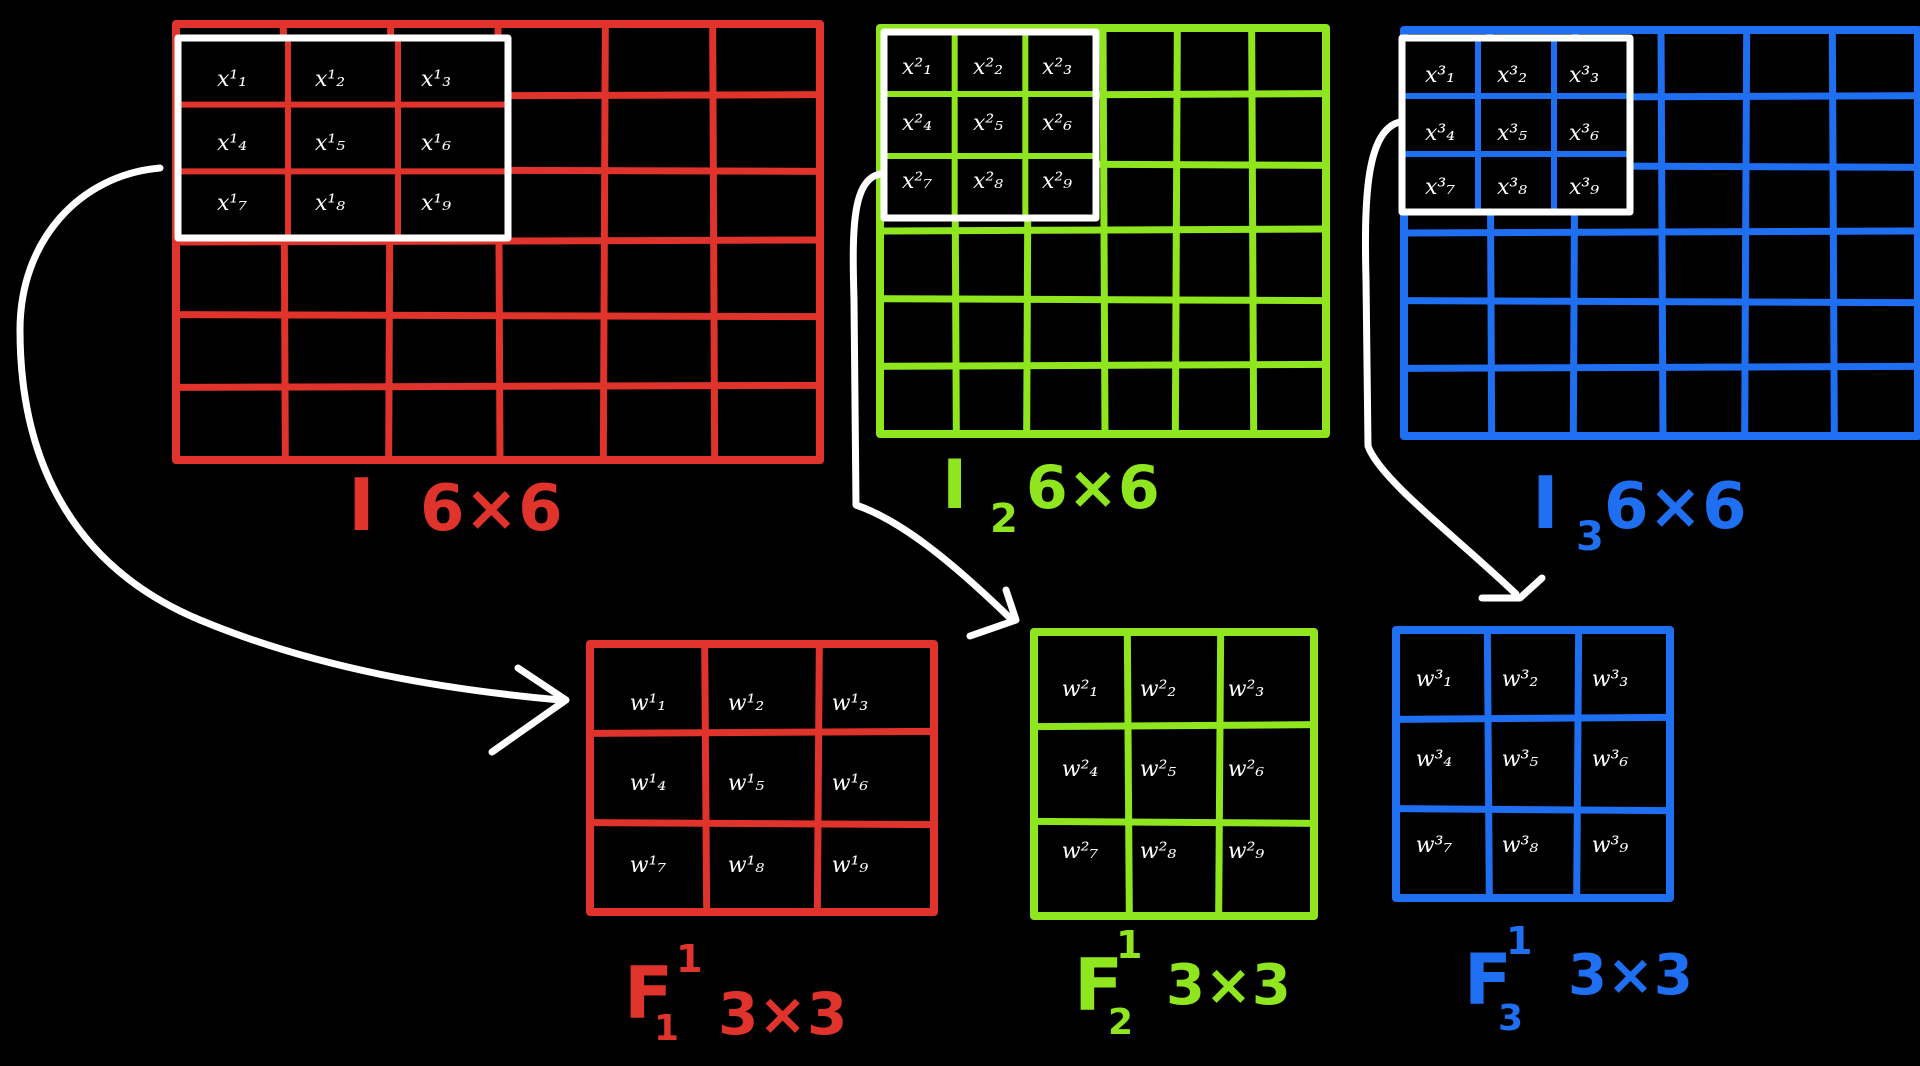 This screenshot has width=1920, height=1066. I want to click on patch-cells-3: x³₁ x³₂ x³₃ x³₄ x³₅ x³₆ x³₇ x³₈ x³₉, so click(1512, 131).